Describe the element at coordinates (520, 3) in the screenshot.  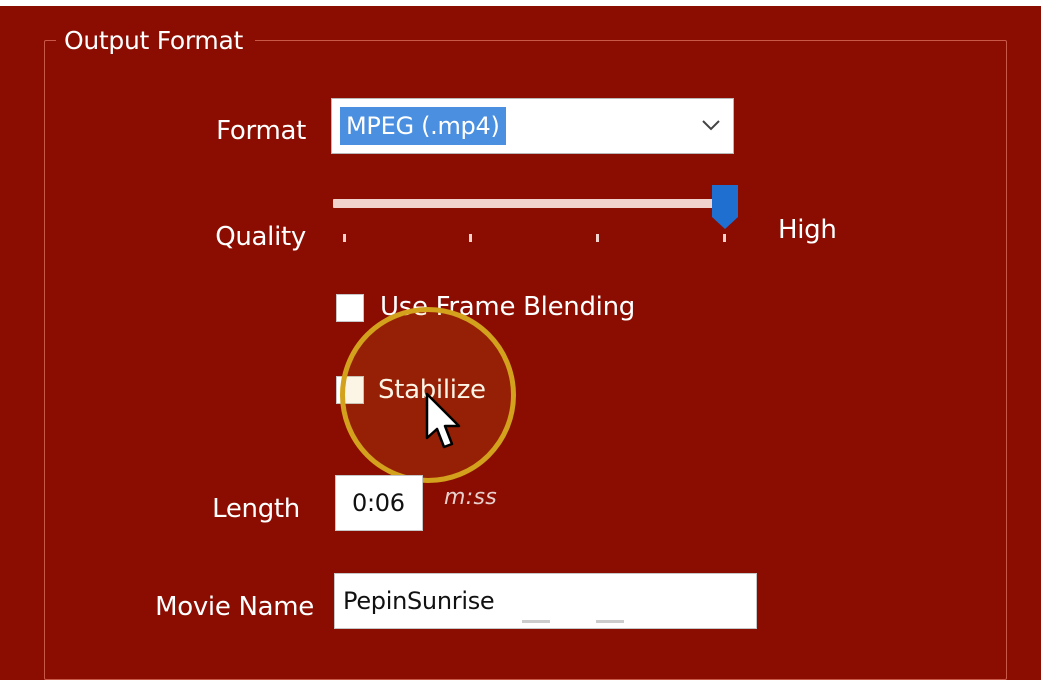
I see `top-edge` at that location.